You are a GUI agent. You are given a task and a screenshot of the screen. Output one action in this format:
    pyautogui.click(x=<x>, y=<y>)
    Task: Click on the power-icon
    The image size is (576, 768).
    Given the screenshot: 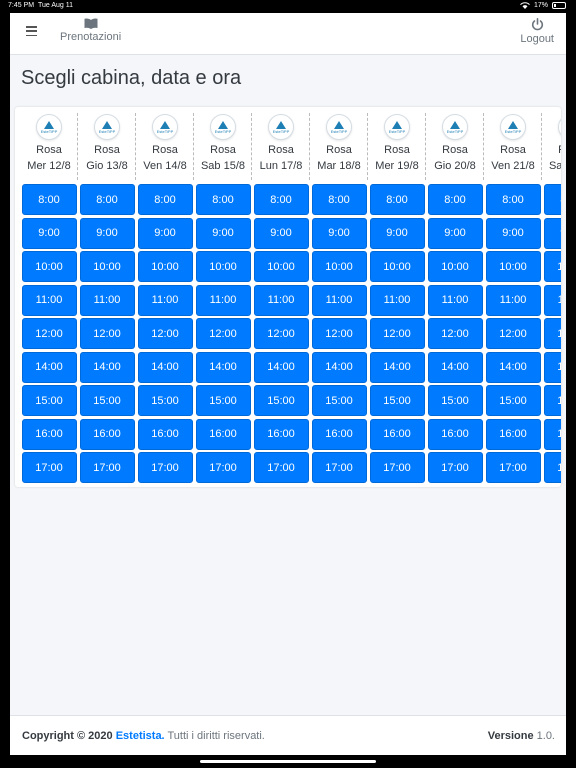 What is the action you would take?
    pyautogui.click(x=537, y=24)
    